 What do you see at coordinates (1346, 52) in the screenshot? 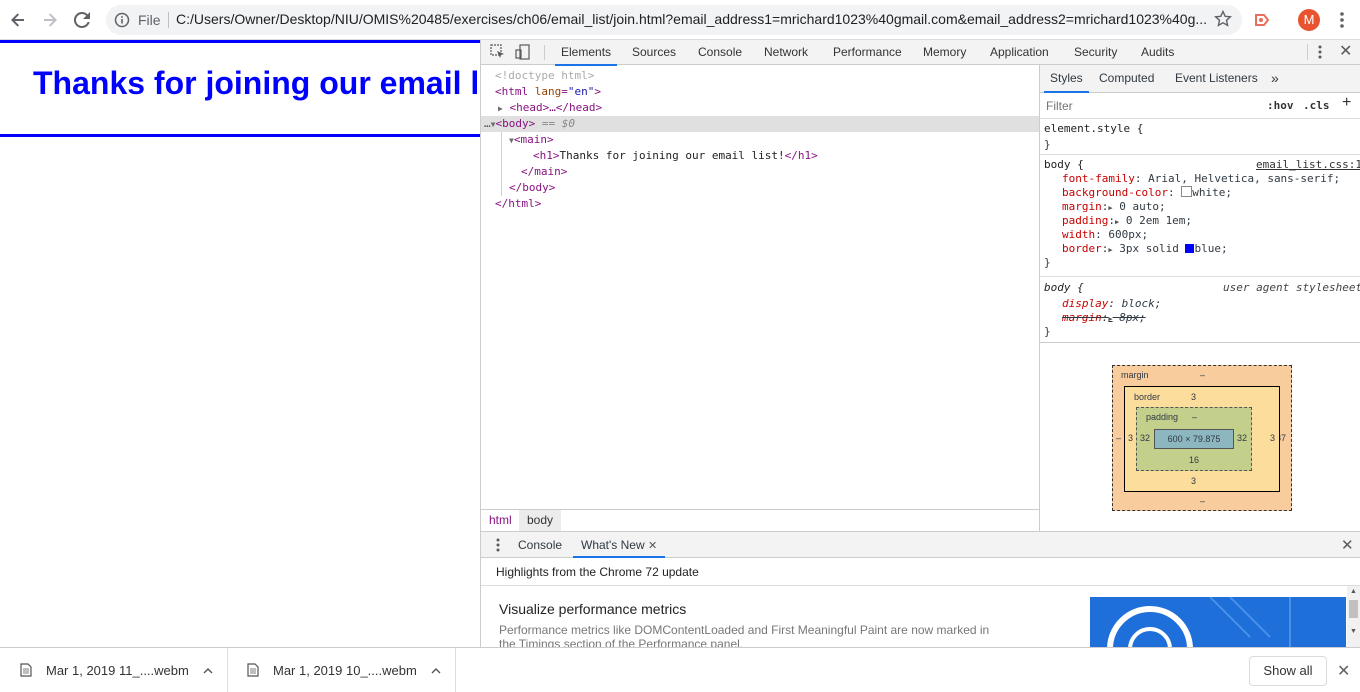
I see `close-devtools-icon: ✕` at bounding box center [1346, 52].